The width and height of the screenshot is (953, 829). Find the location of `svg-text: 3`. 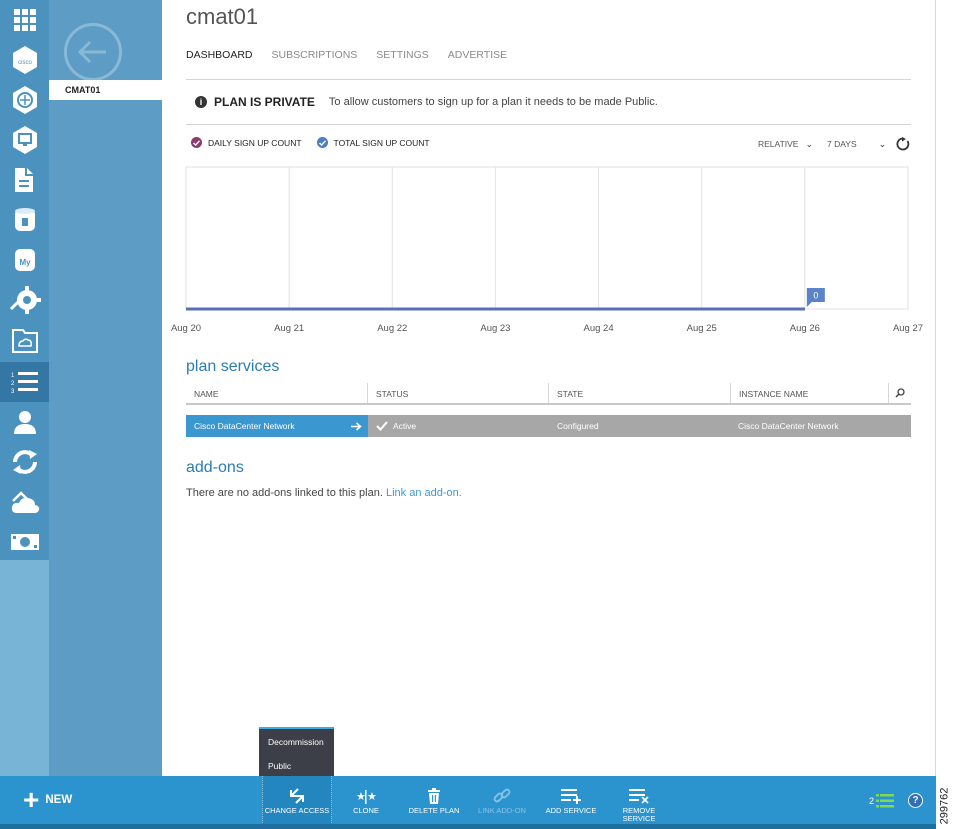

svg-text: 3 is located at coordinates (13, 391).